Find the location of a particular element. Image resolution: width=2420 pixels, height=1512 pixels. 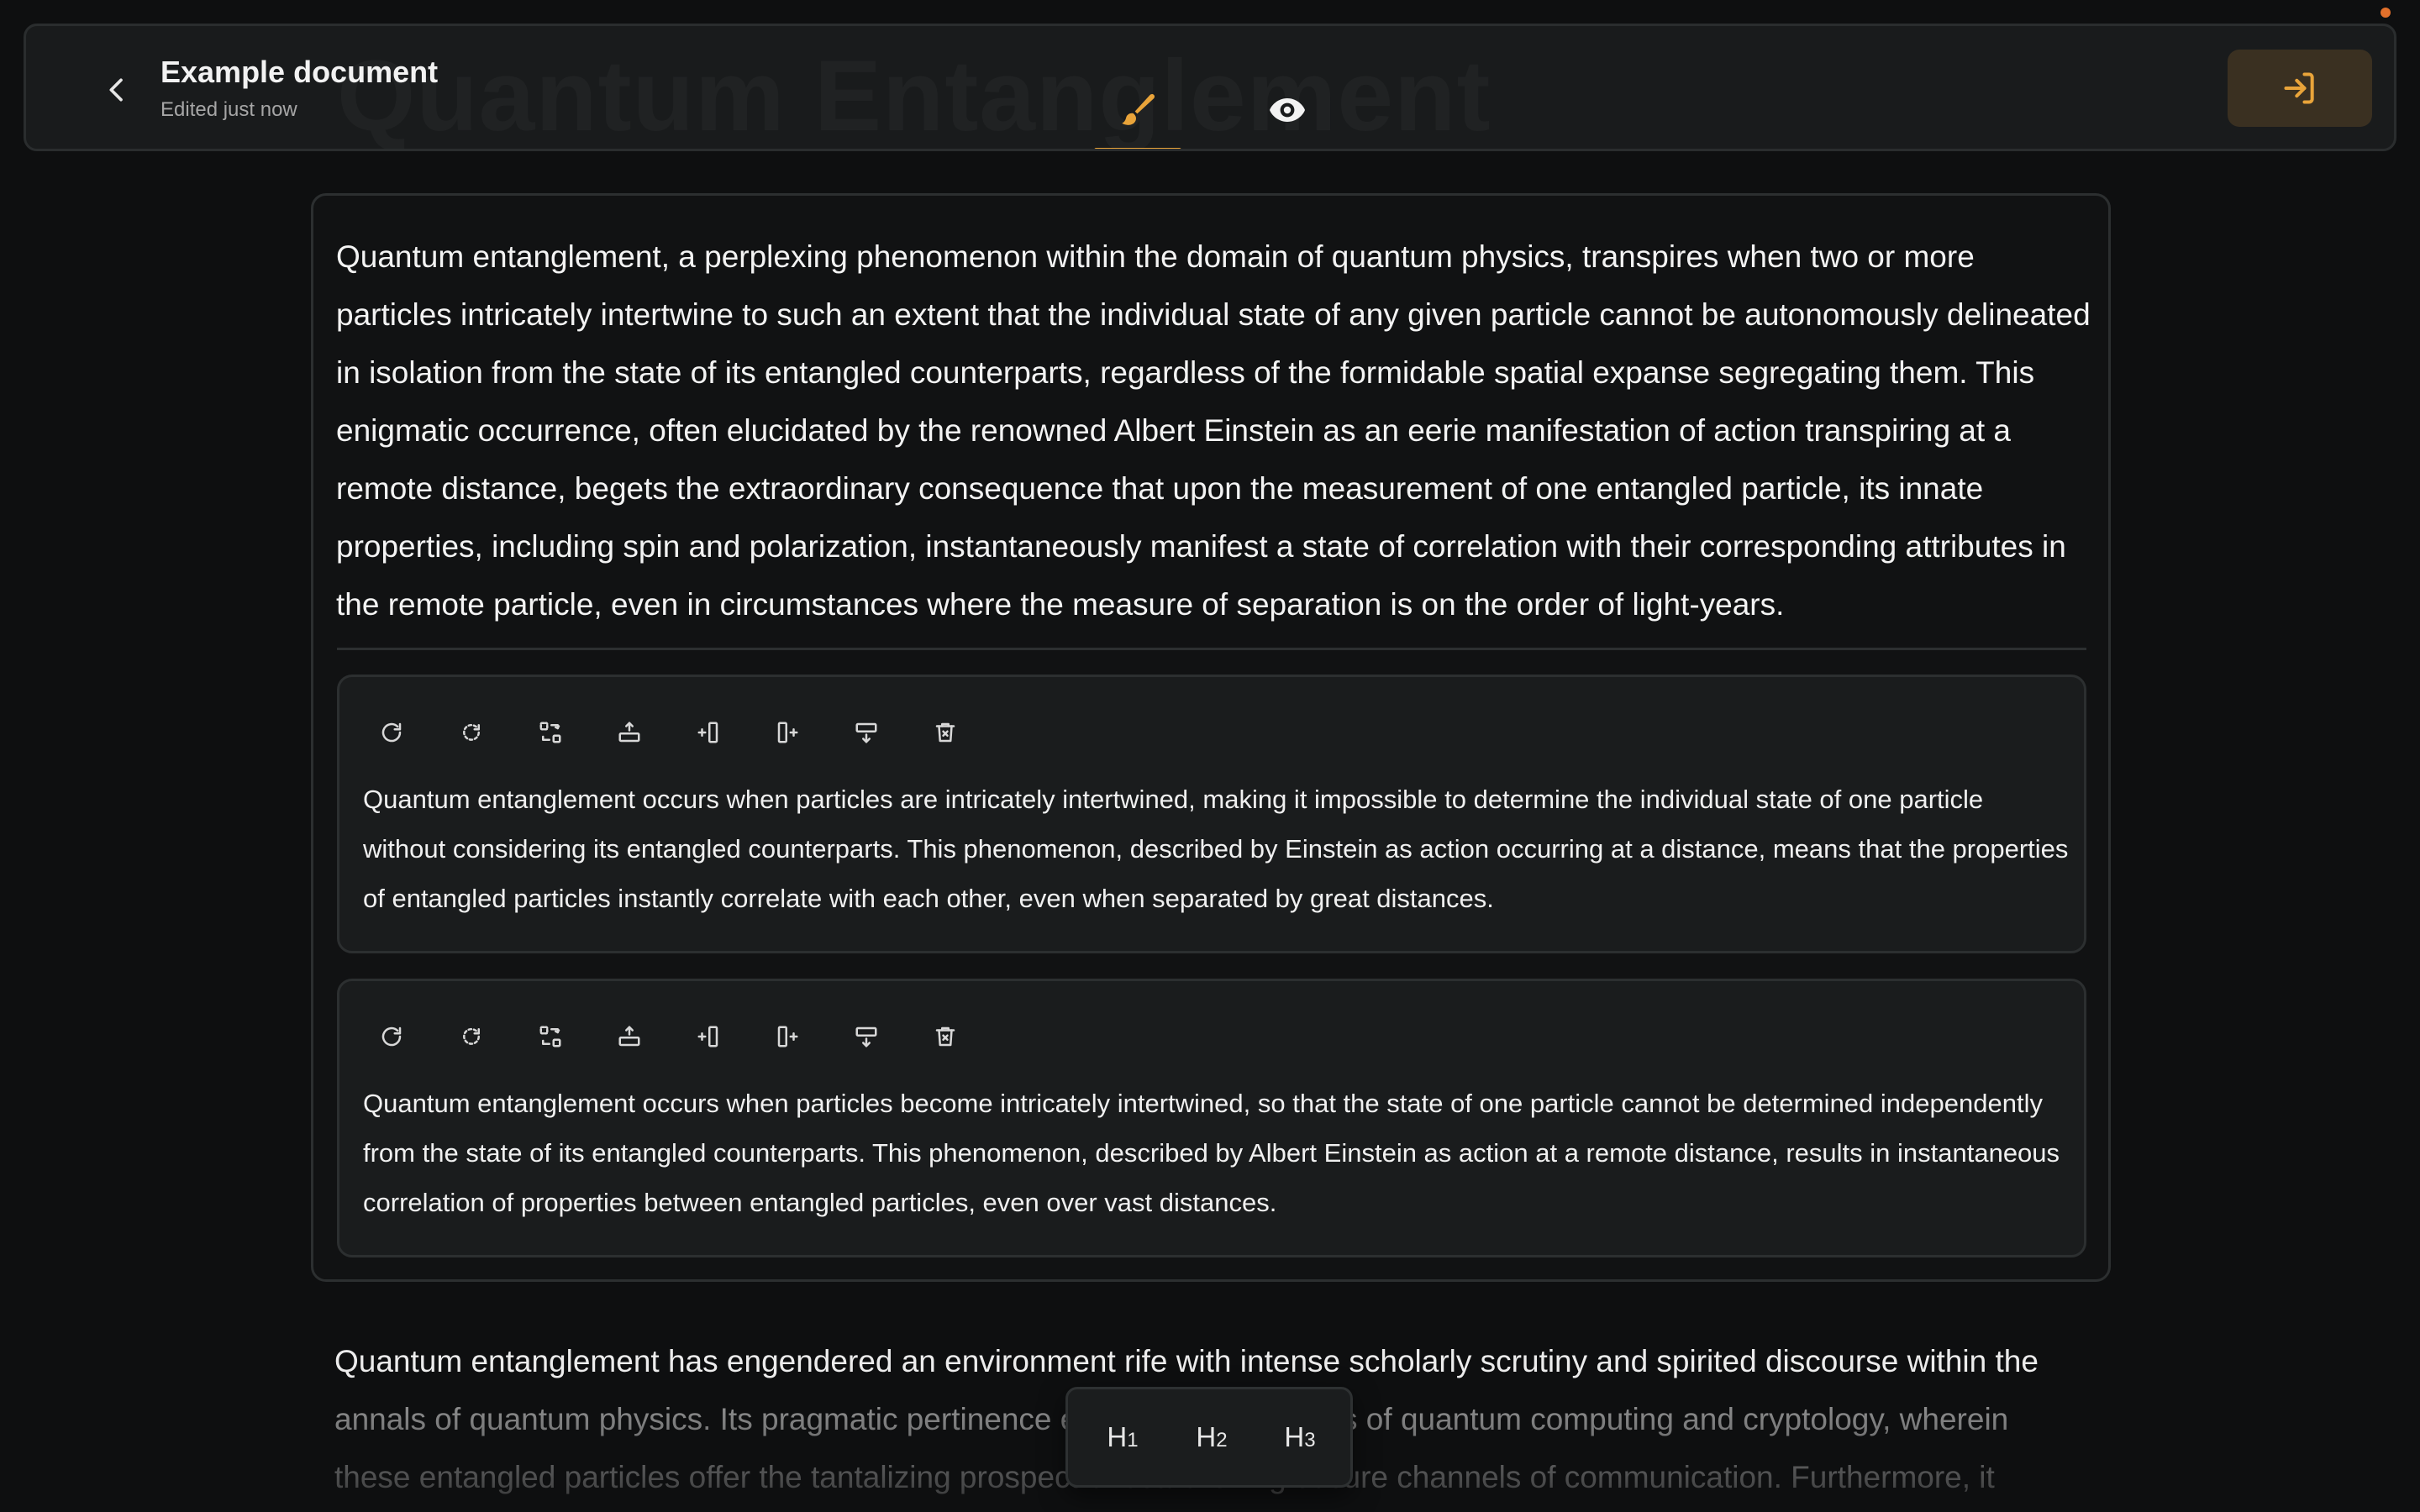

heading-1-letter: H is located at coordinates (1117, 1436).